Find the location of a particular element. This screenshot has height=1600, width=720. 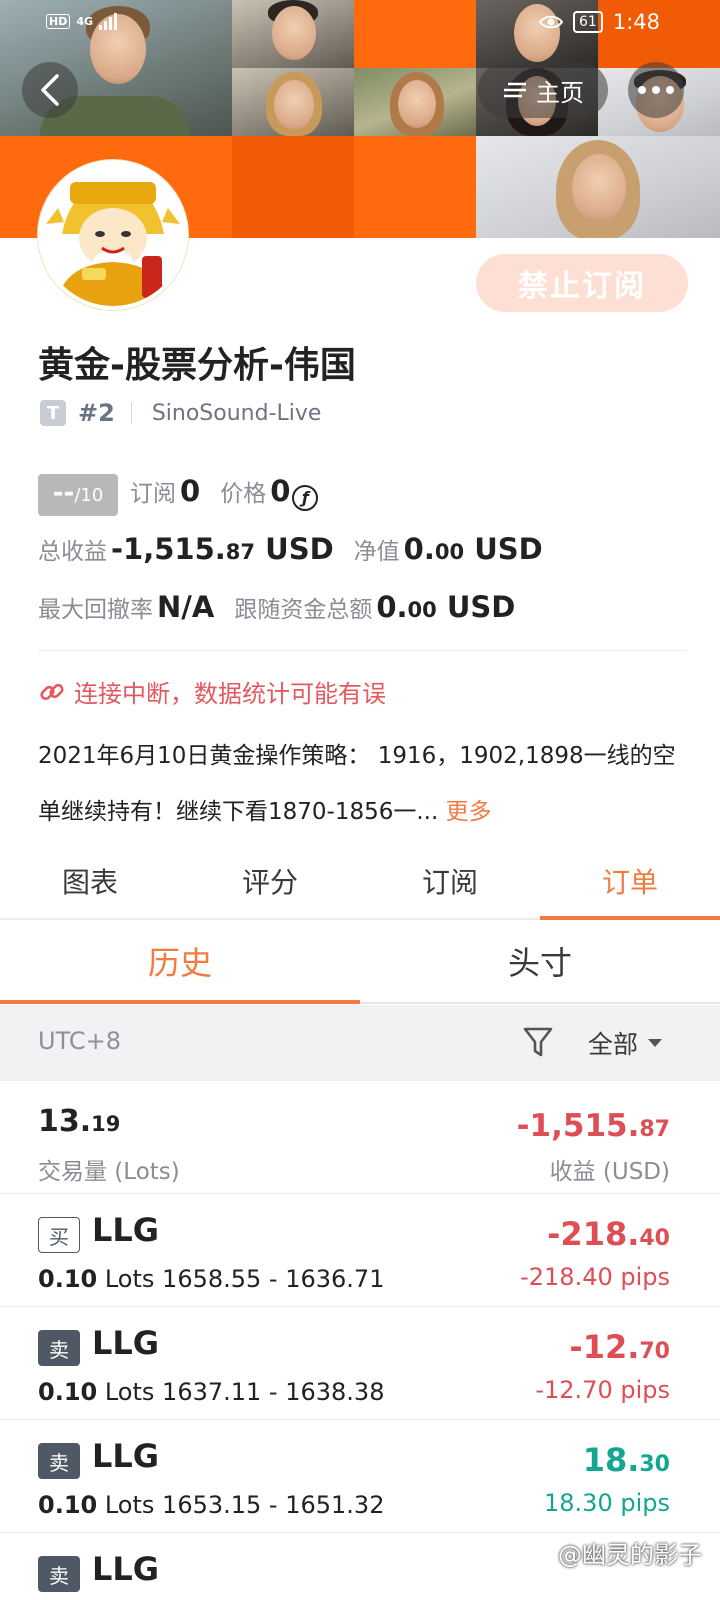

timezone-label: UTC+8 is located at coordinates (79, 1041).